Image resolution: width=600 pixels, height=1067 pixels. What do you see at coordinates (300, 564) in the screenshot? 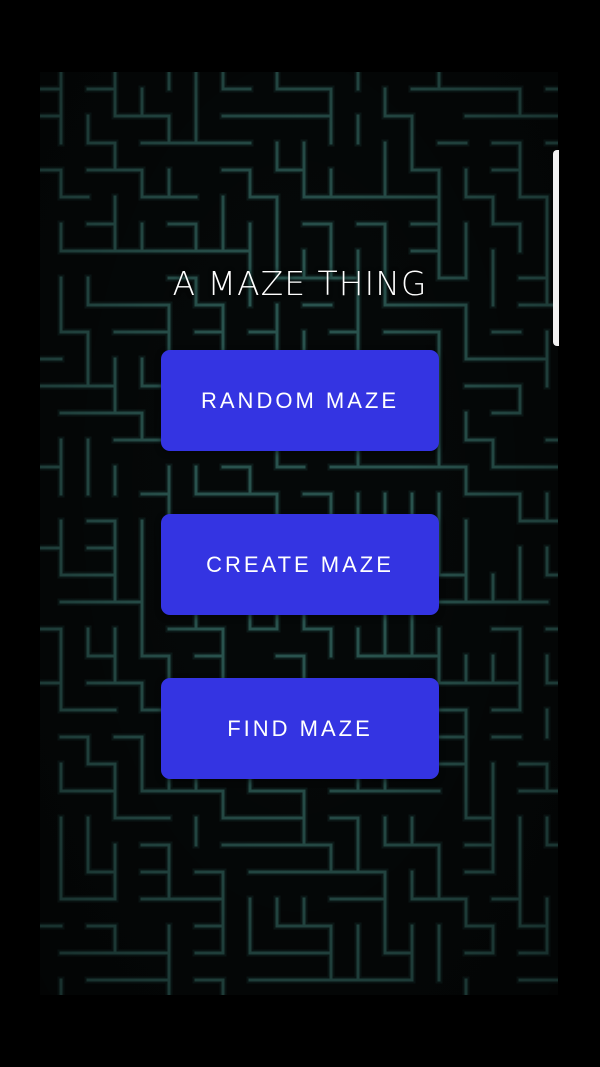
I see `create-maze-button: CREATE MAZE` at bounding box center [300, 564].